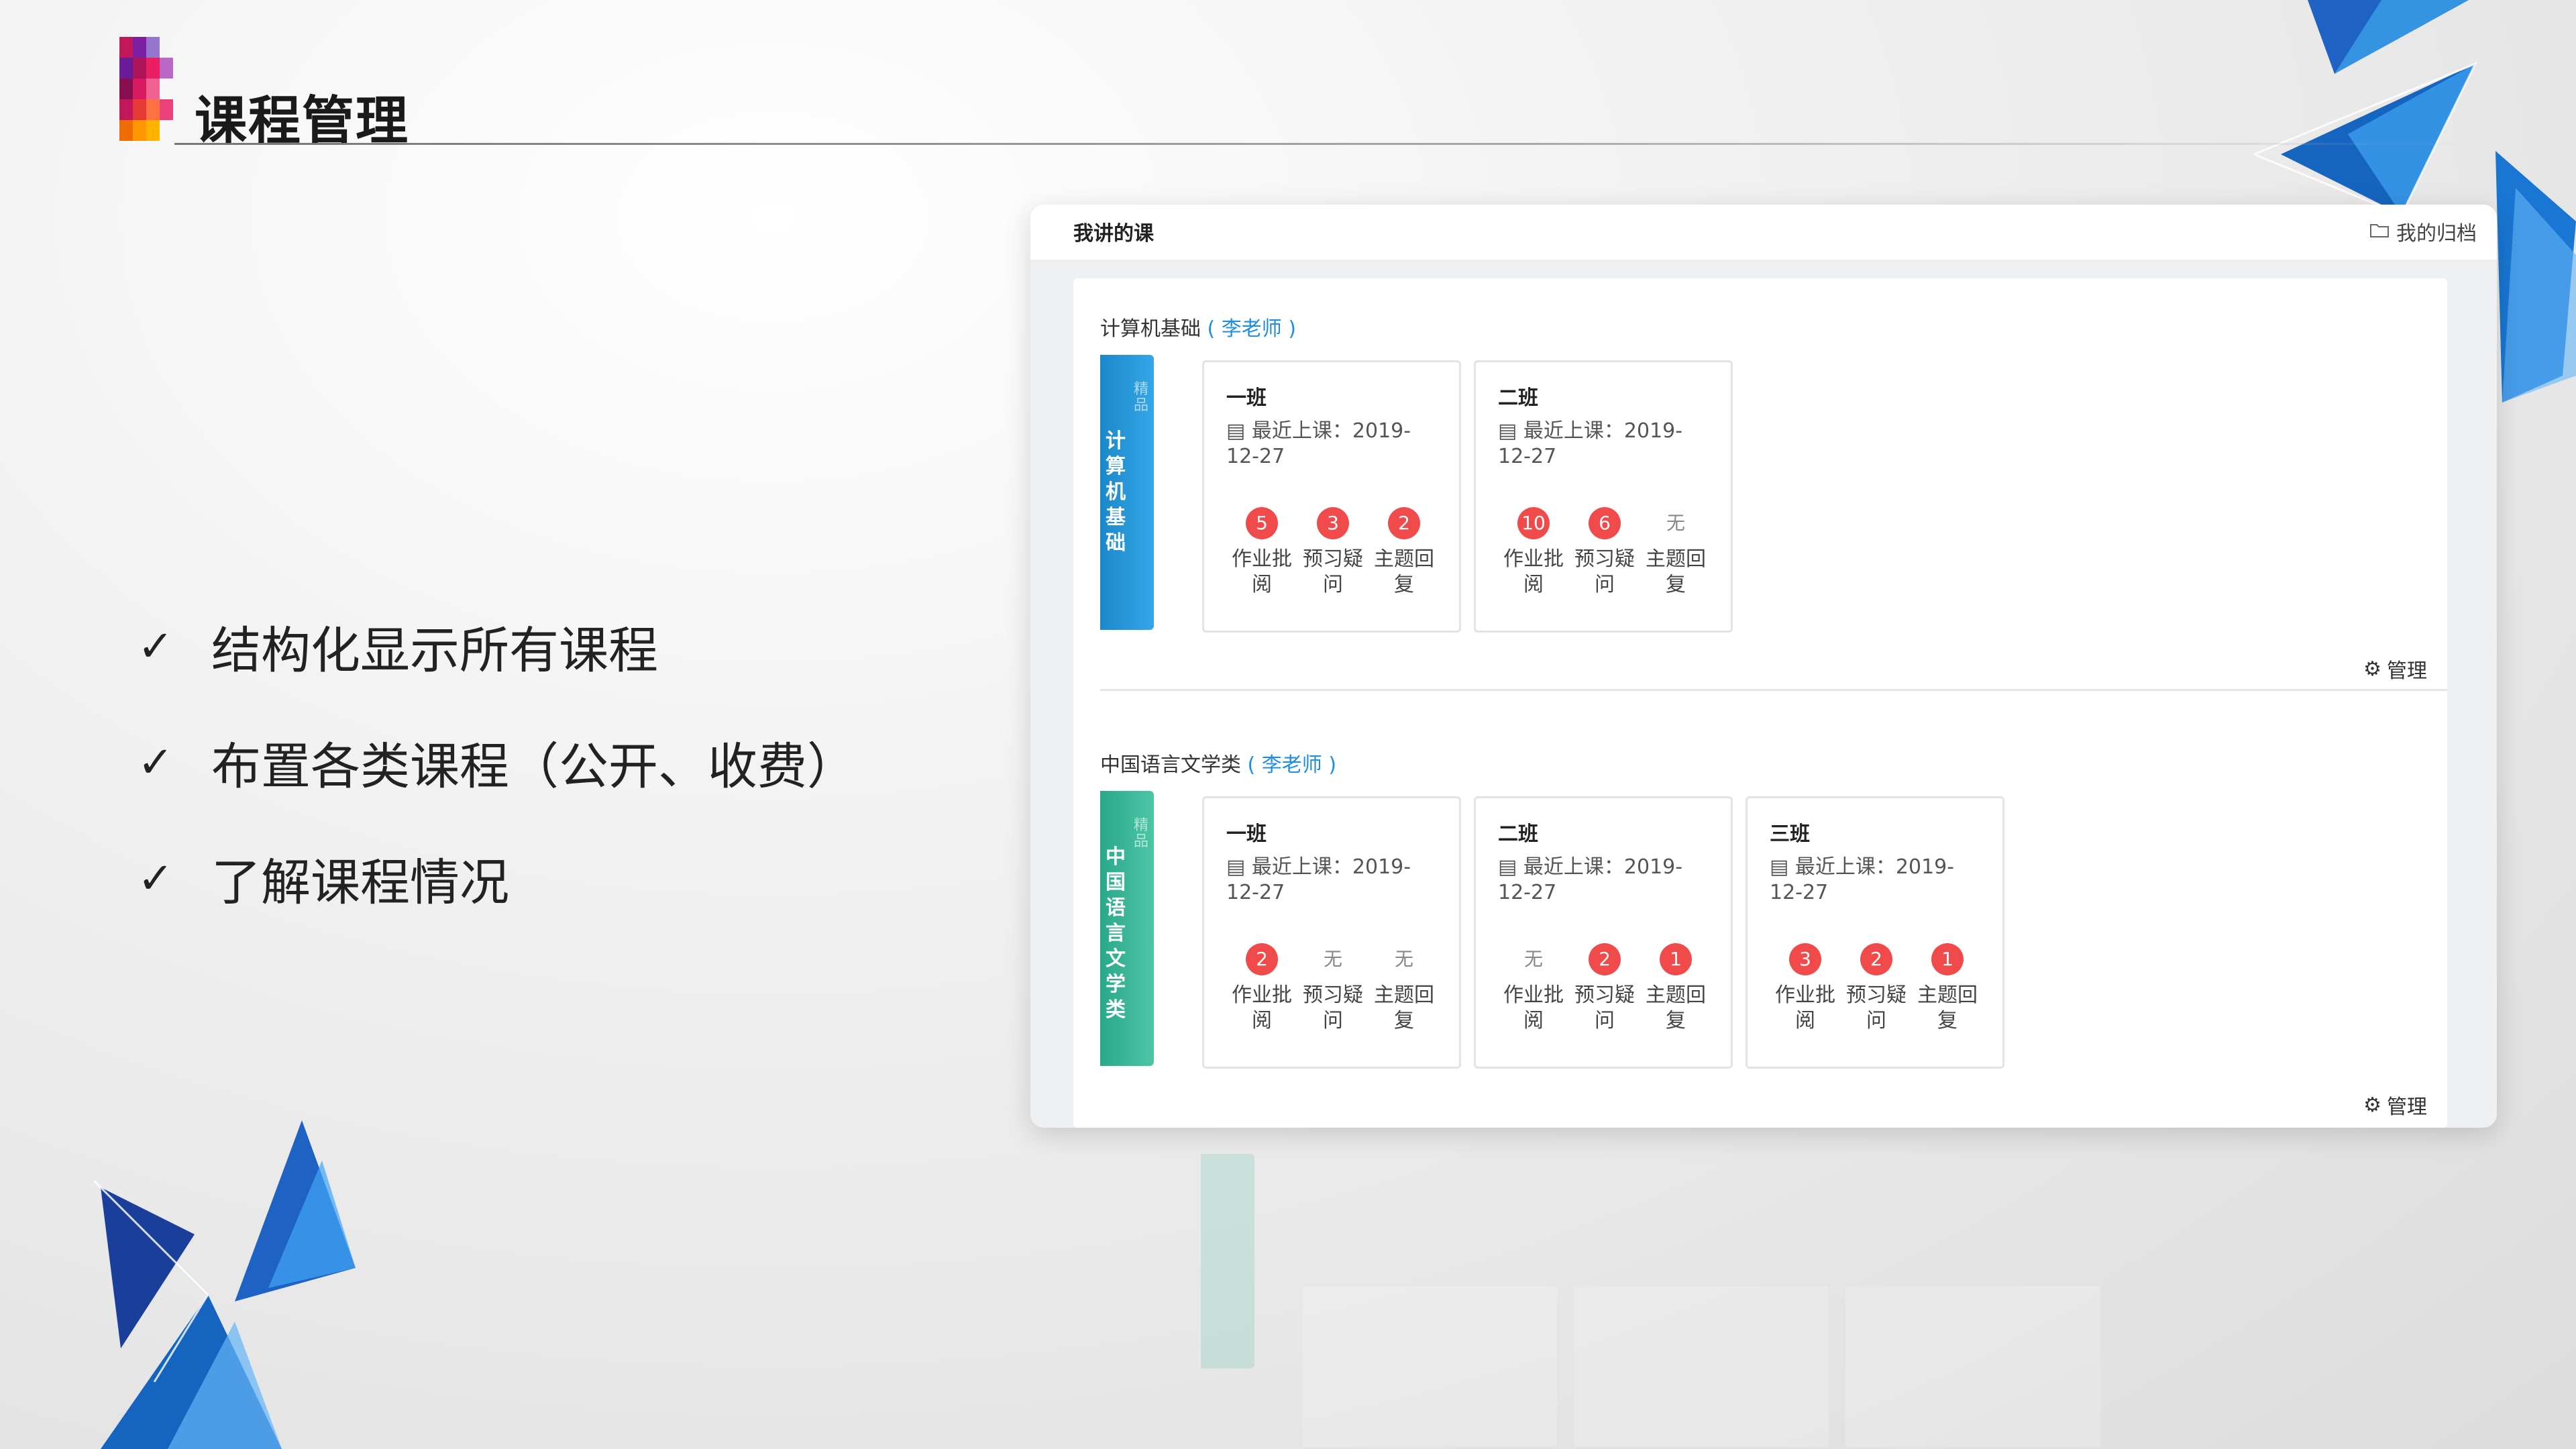  I want to click on class-name: 三班, so click(1790, 834).